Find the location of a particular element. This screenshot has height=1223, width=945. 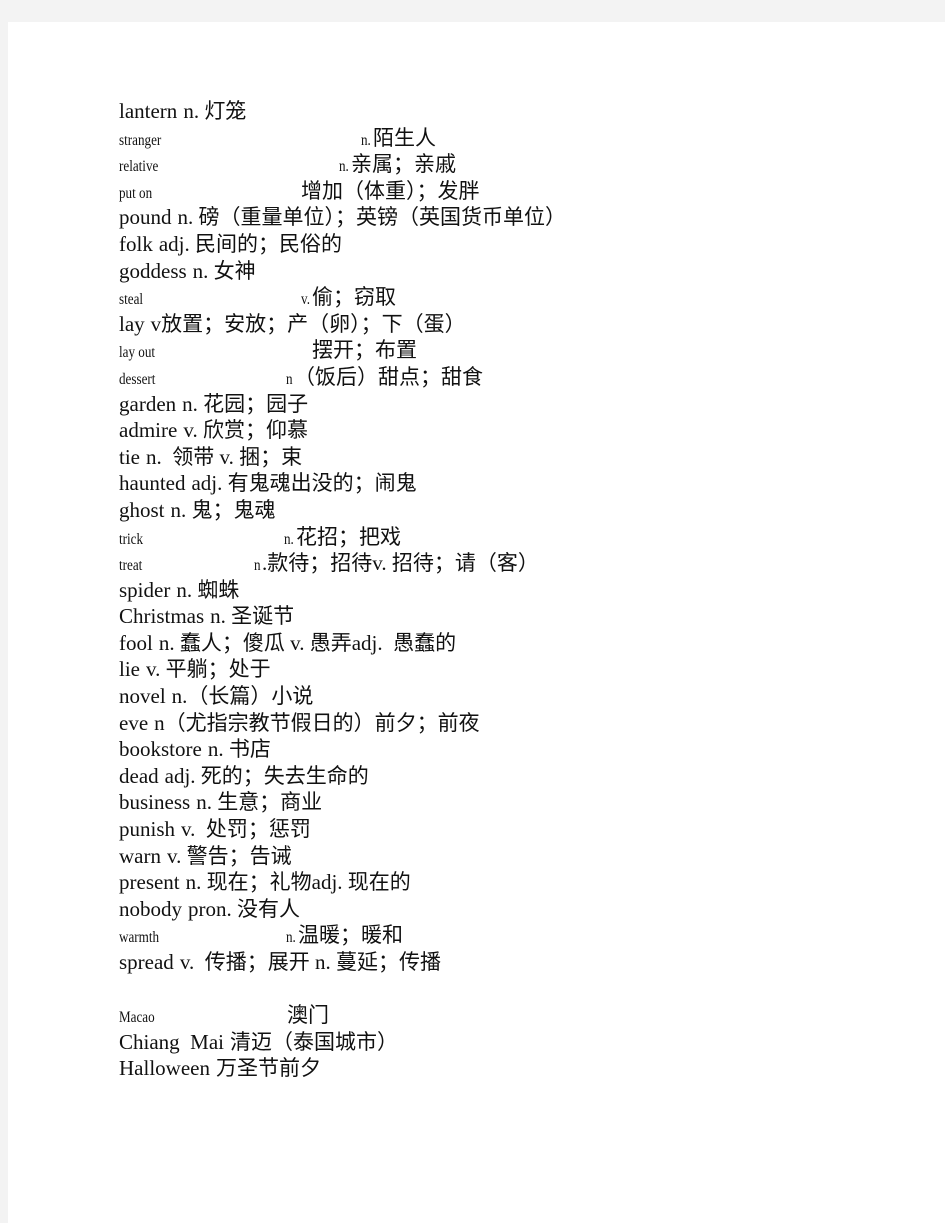

vocab-entry: fool n. 蠢人；傻瓜 v. 愚弄adj. 愚蠢的 is located at coordinates (469, 643).